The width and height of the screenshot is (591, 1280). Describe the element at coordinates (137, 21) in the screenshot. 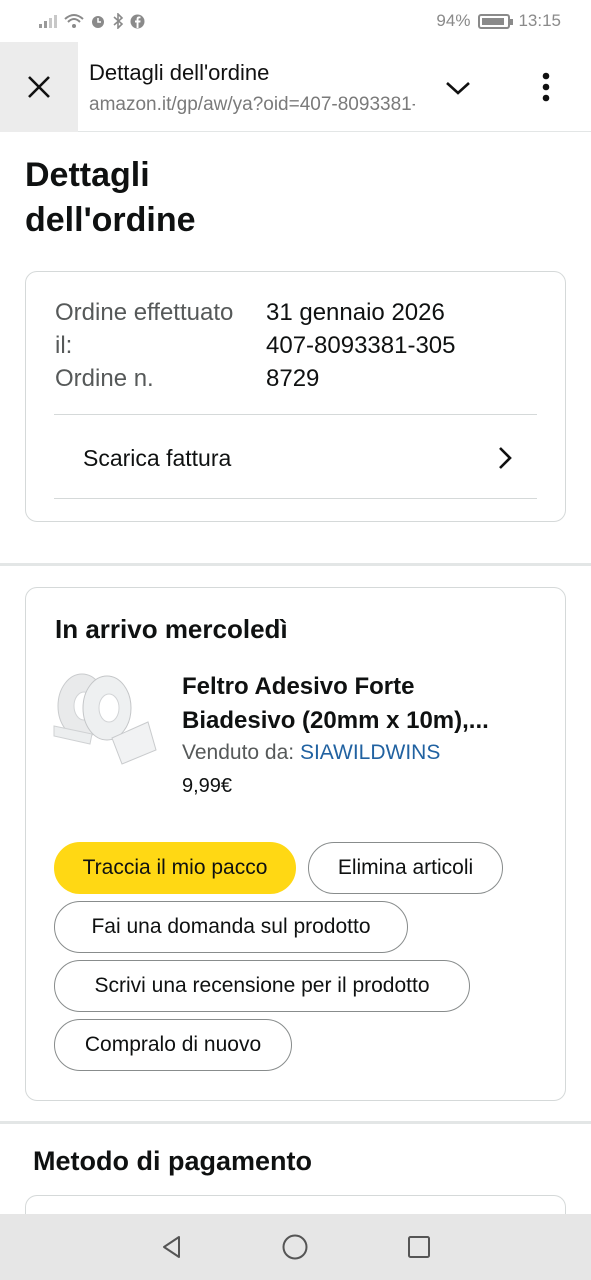

I see `facebook-icon` at that location.